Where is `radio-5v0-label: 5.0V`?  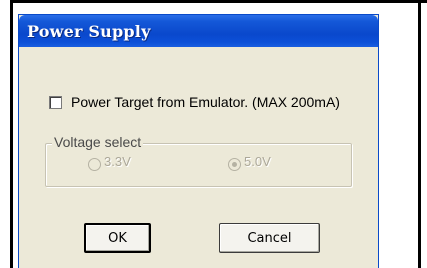 radio-5v0-label: 5.0V is located at coordinates (257, 161).